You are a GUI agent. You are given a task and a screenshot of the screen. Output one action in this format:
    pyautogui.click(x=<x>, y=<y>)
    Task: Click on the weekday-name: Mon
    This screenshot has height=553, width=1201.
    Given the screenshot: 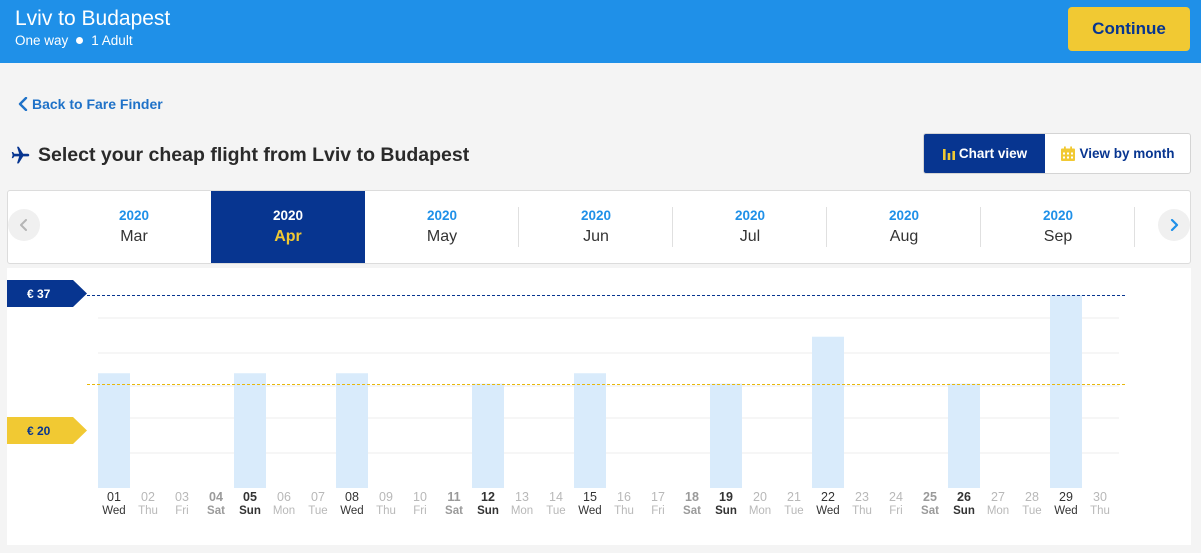 What is the action you would take?
    pyautogui.click(x=284, y=511)
    